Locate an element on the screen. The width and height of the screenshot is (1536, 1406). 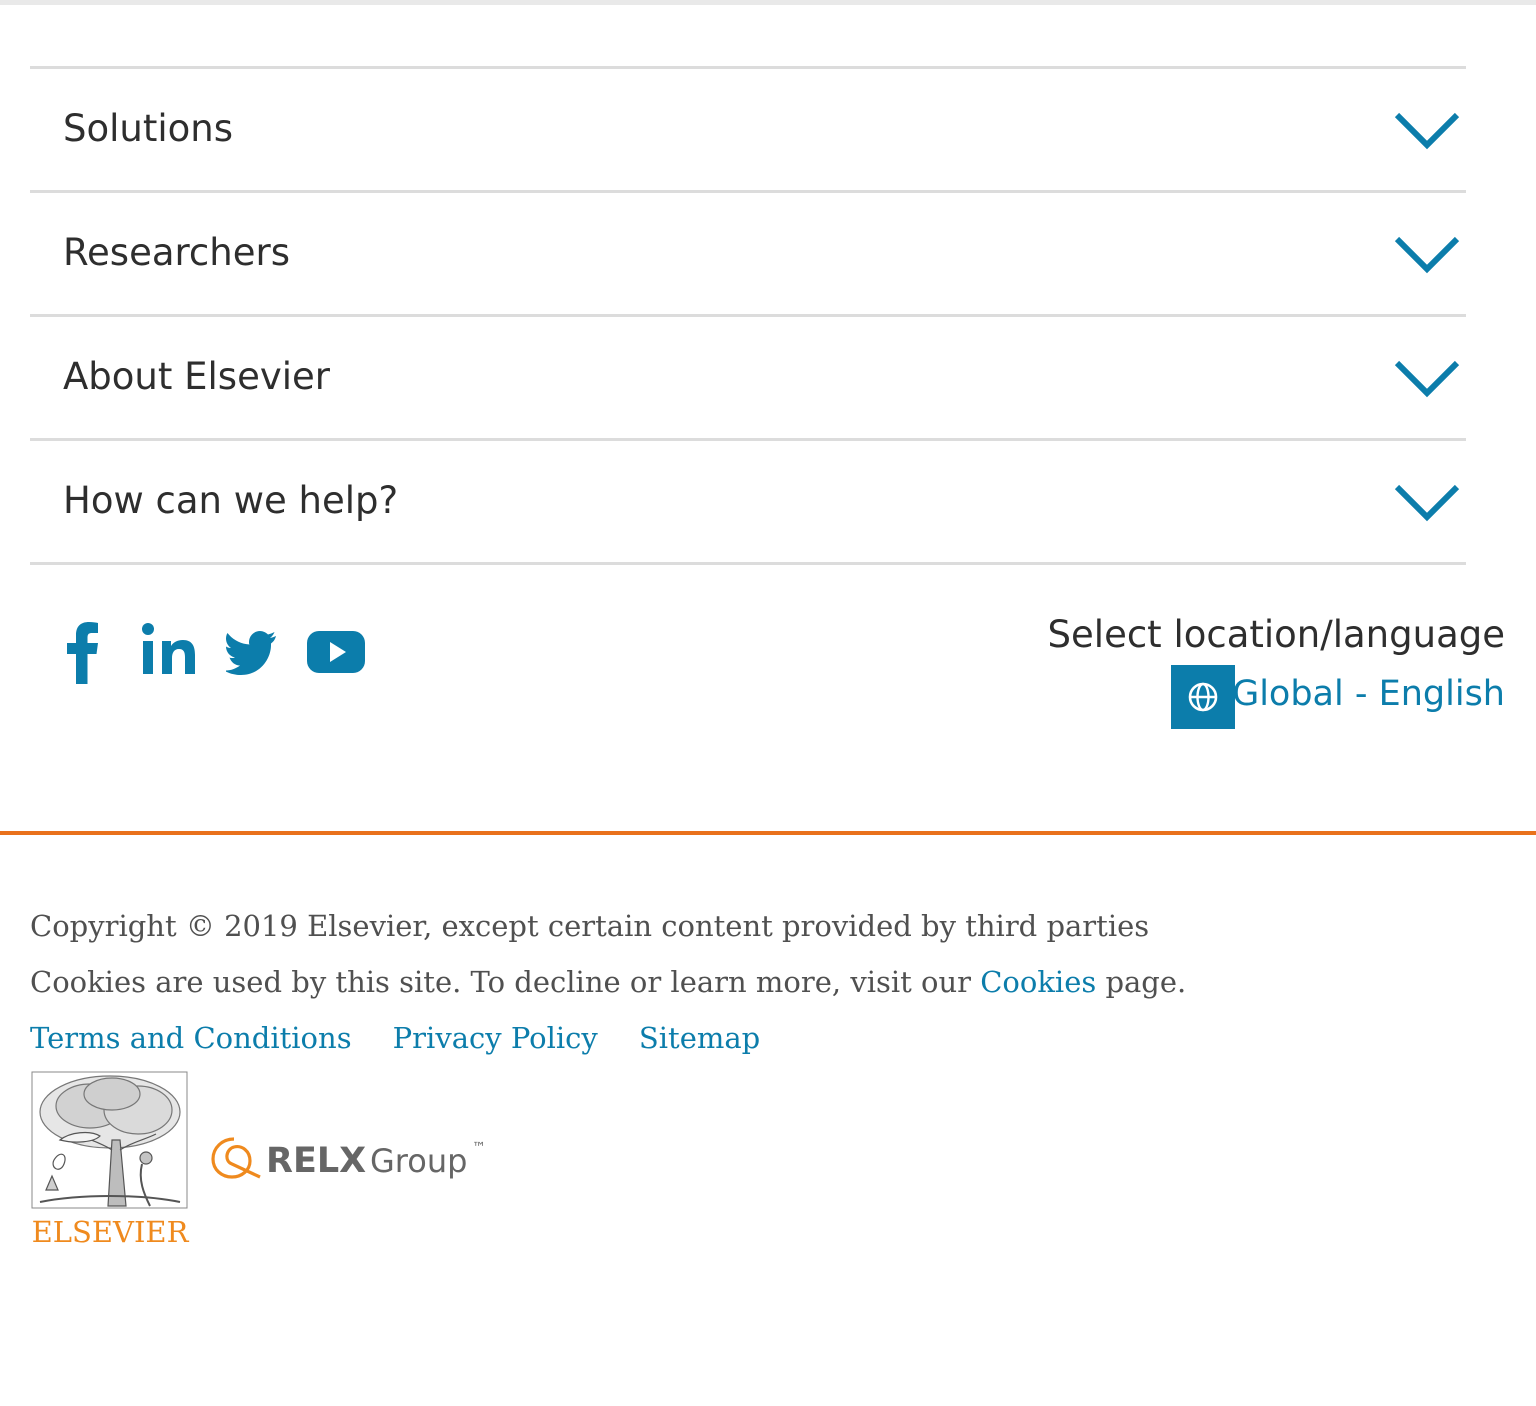
accordion-item-how-can-we-help: How can we help? is located at coordinates (748, 501).